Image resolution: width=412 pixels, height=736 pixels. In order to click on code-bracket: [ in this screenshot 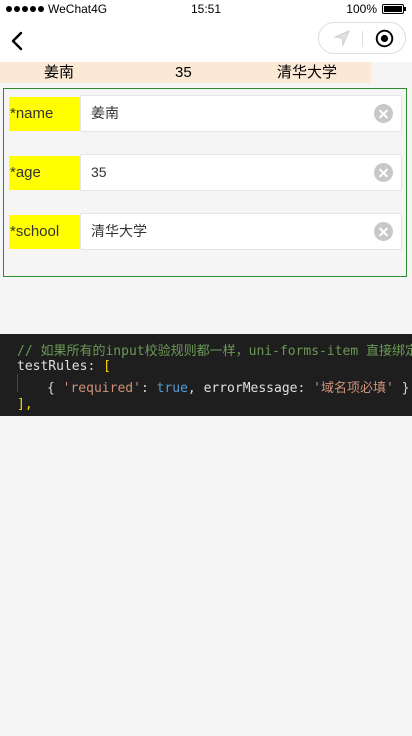, I will do `click(107, 366)`.